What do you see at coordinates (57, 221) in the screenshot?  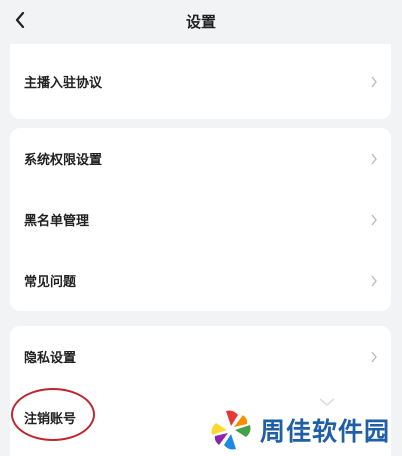 I see `menu-item-label: 黑名单管理` at bounding box center [57, 221].